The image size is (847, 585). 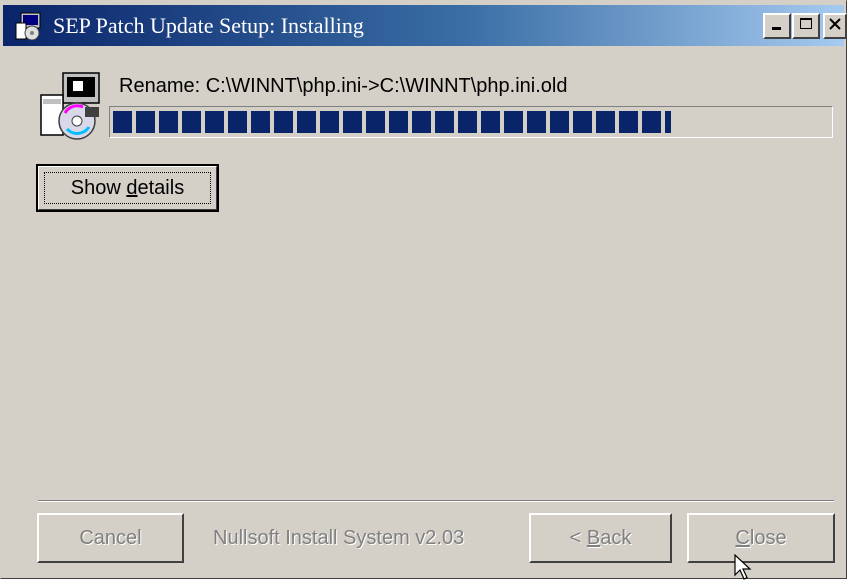 I want to click on close-button: Close, so click(x=761, y=538).